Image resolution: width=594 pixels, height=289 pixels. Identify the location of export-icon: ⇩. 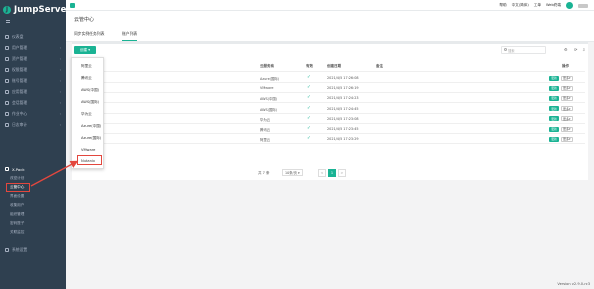
(584, 50).